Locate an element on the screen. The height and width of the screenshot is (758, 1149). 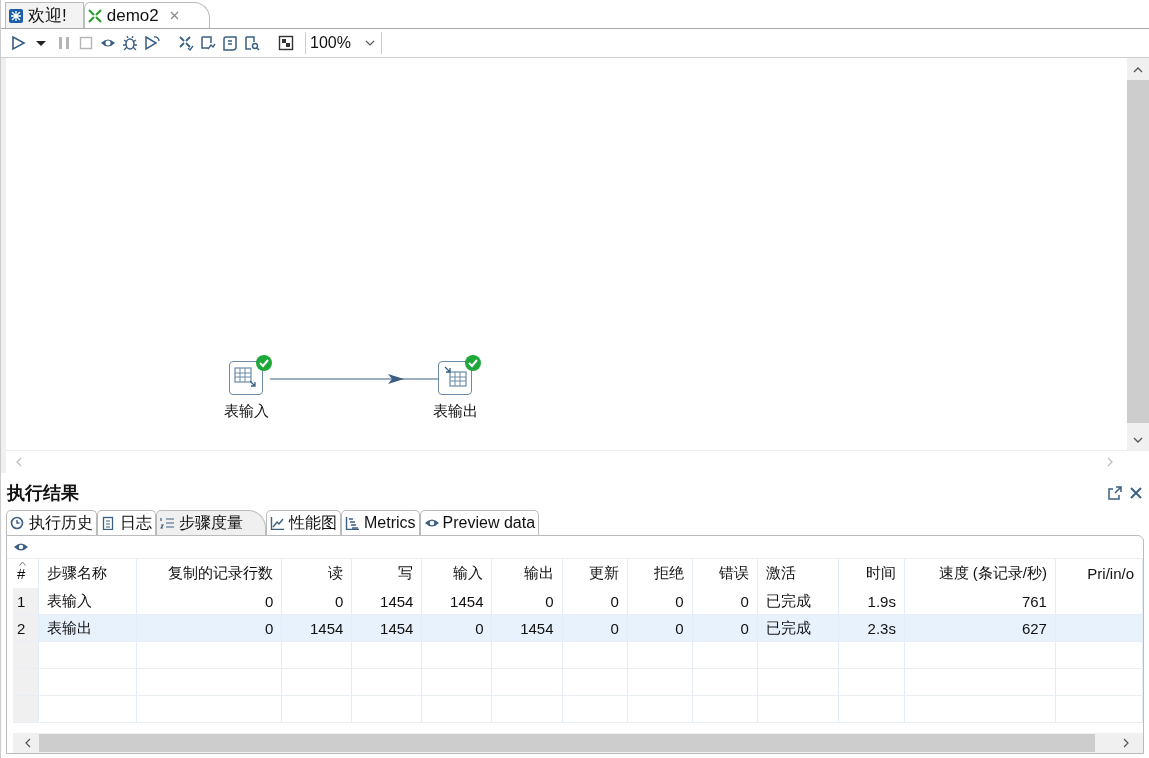
doc-search-icon is located at coordinates (252, 43).